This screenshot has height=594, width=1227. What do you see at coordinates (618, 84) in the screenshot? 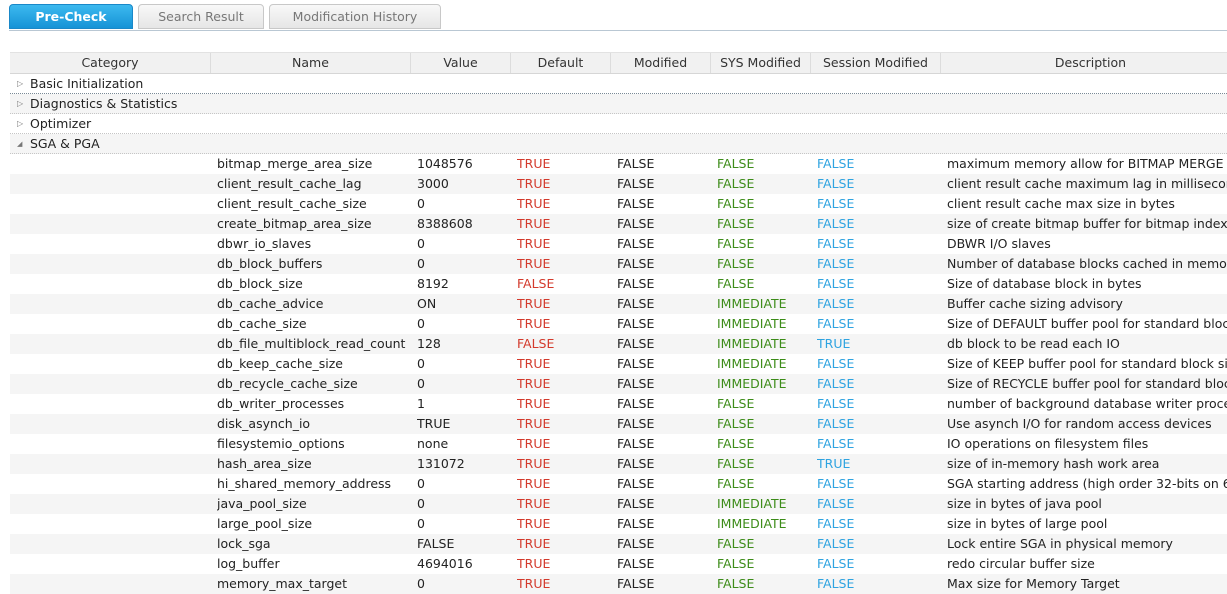
I see `category-row: ▷ Basic Initialization` at bounding box center [618, 84].